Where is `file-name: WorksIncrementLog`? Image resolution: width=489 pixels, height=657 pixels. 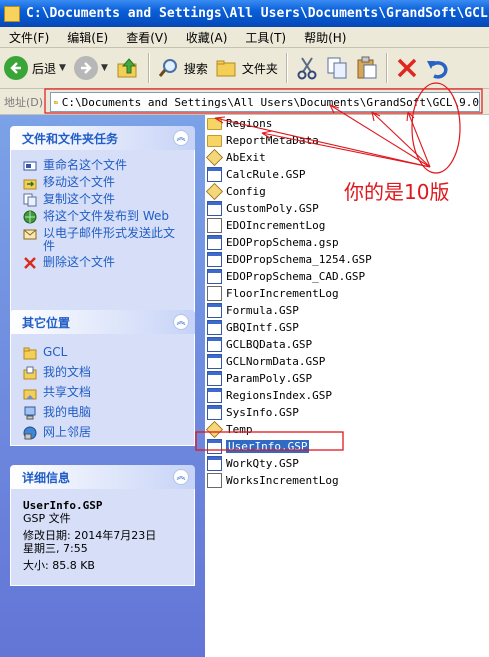 file-name: WorksIncrementLog is located at coordinates (282, 480).